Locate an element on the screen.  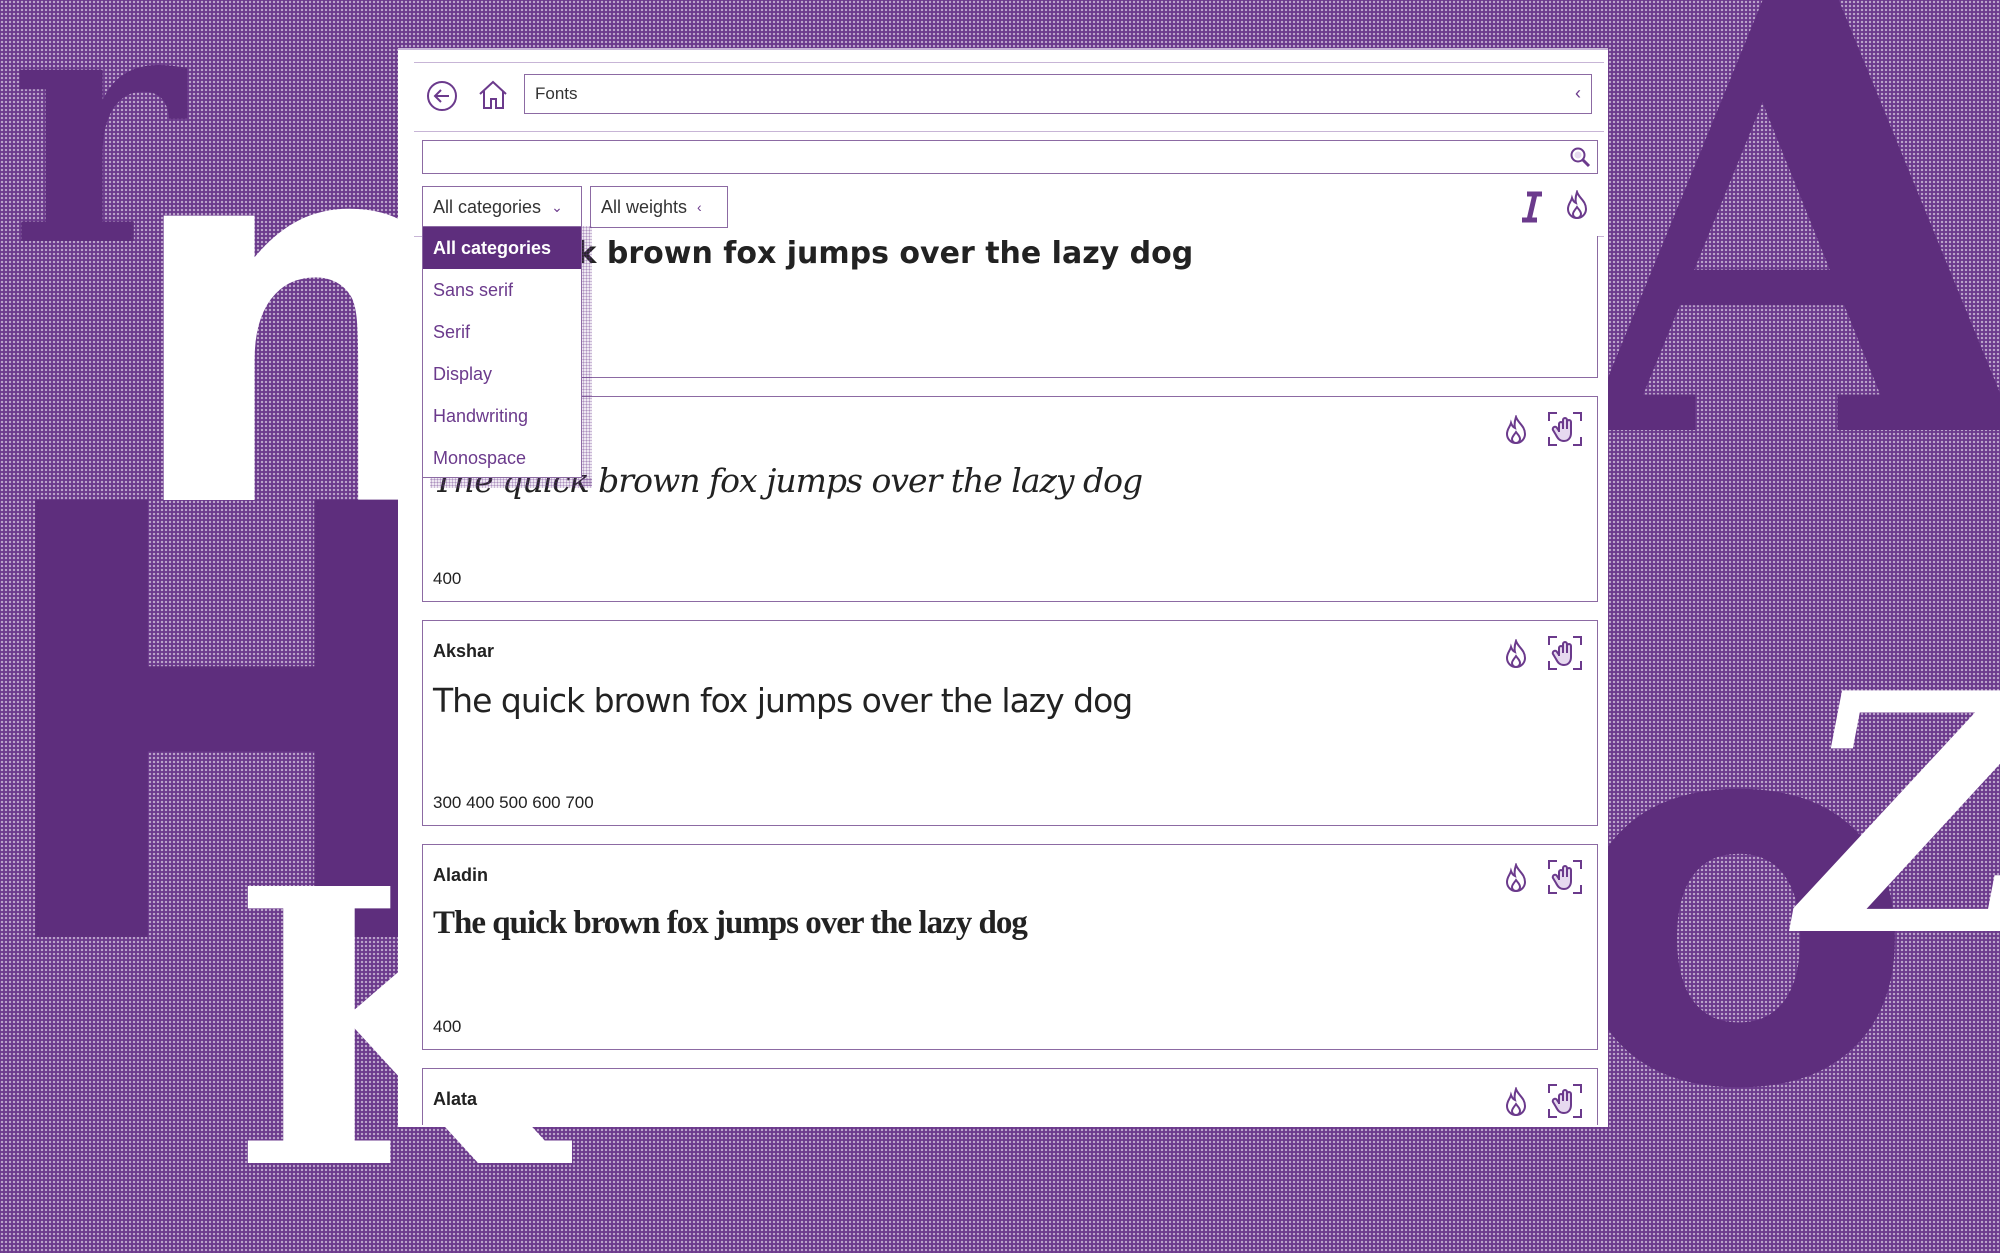
font-name: Akshar is located at coordinates (464, 651).